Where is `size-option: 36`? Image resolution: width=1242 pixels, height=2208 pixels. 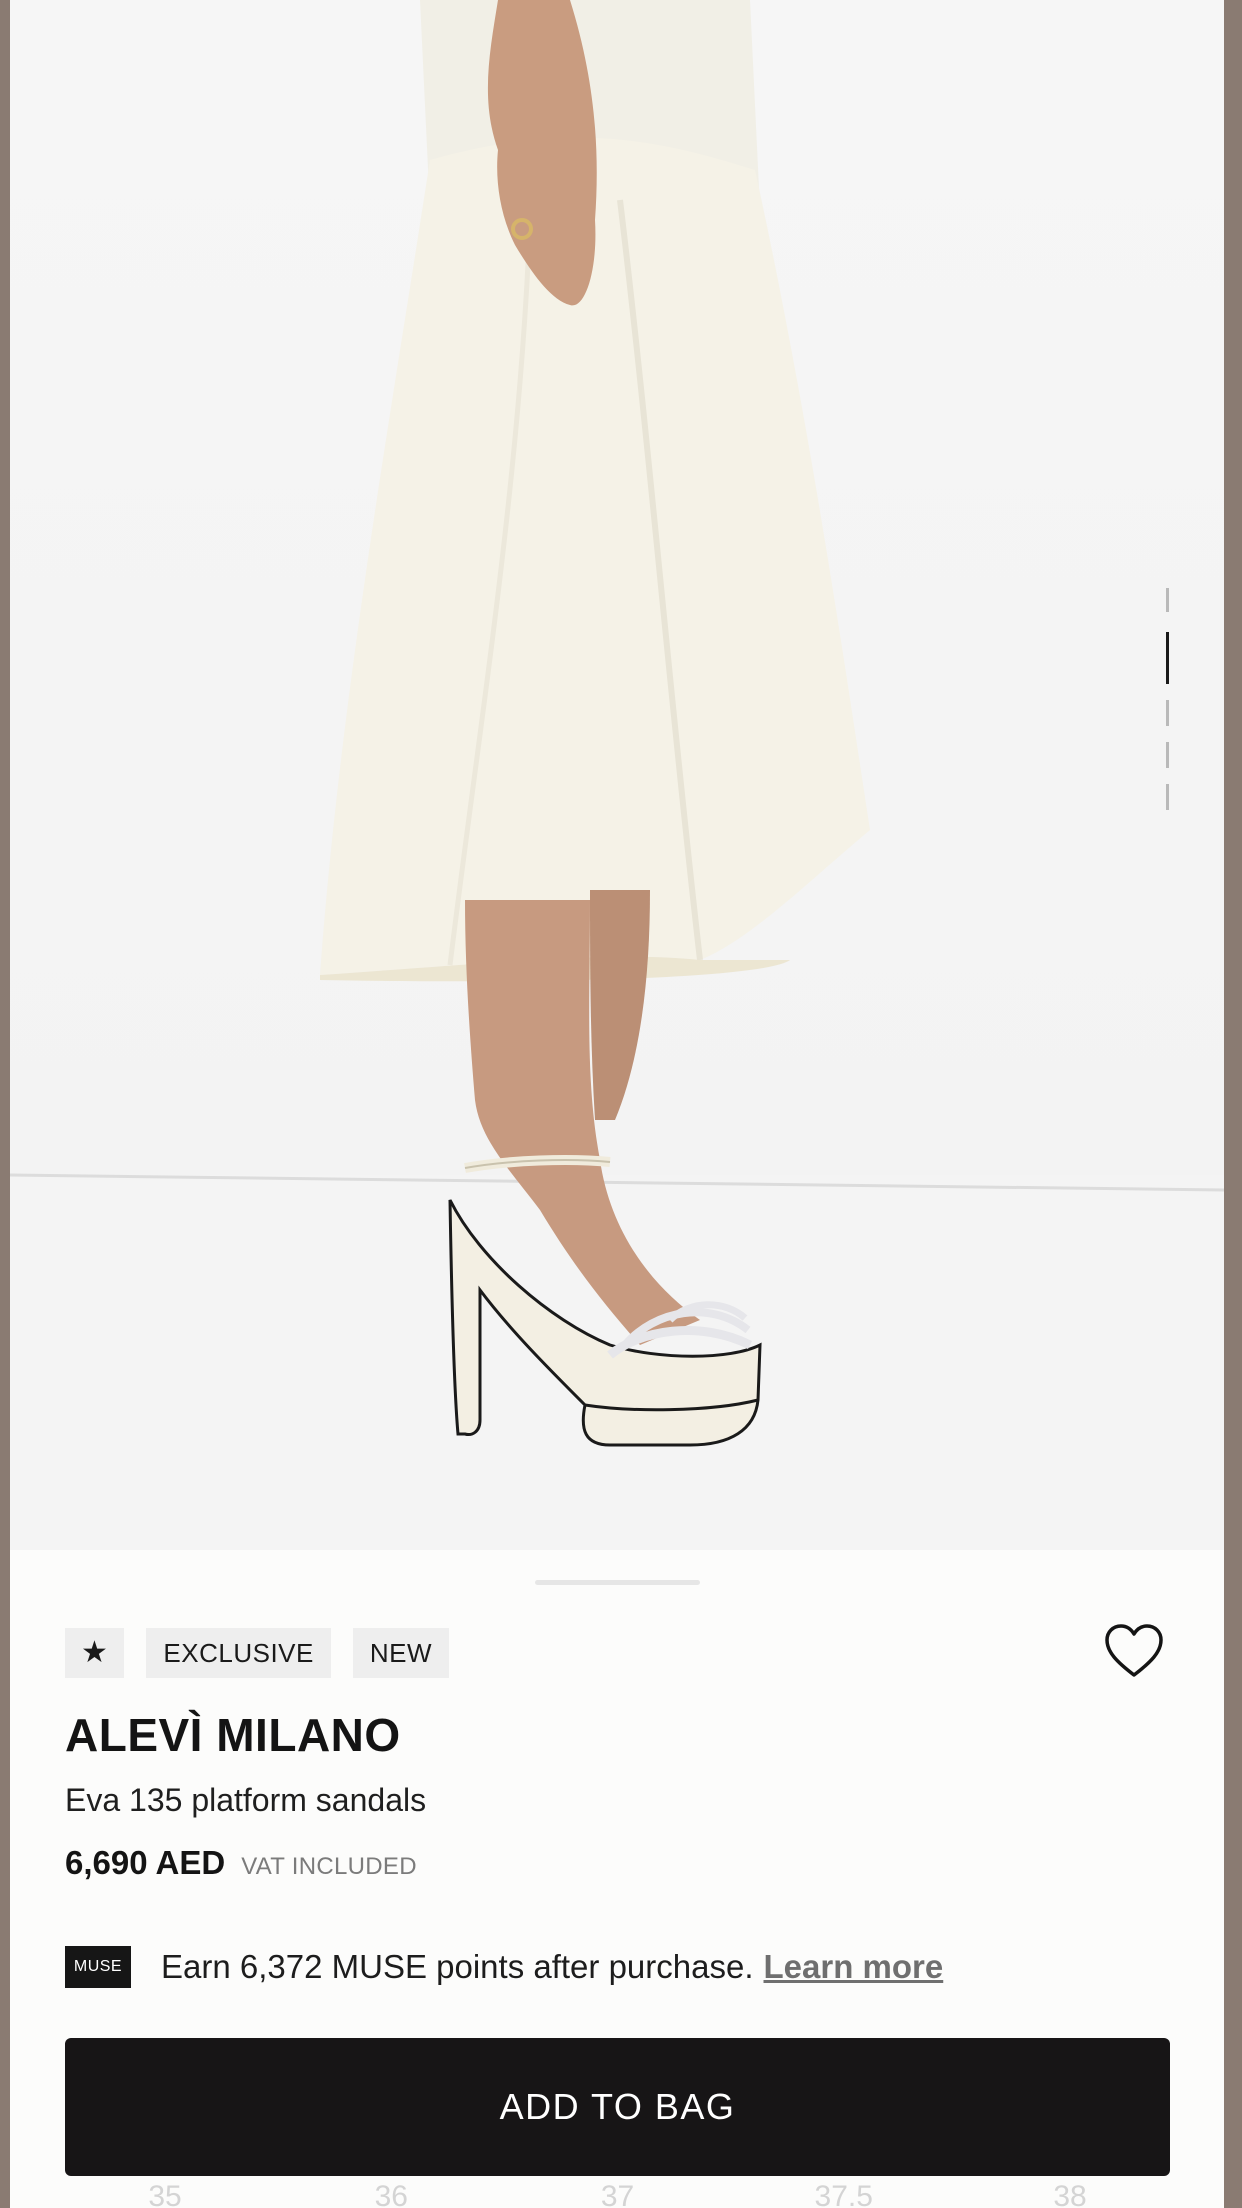
size-option: 36 is located at coordinates (391, 2194).